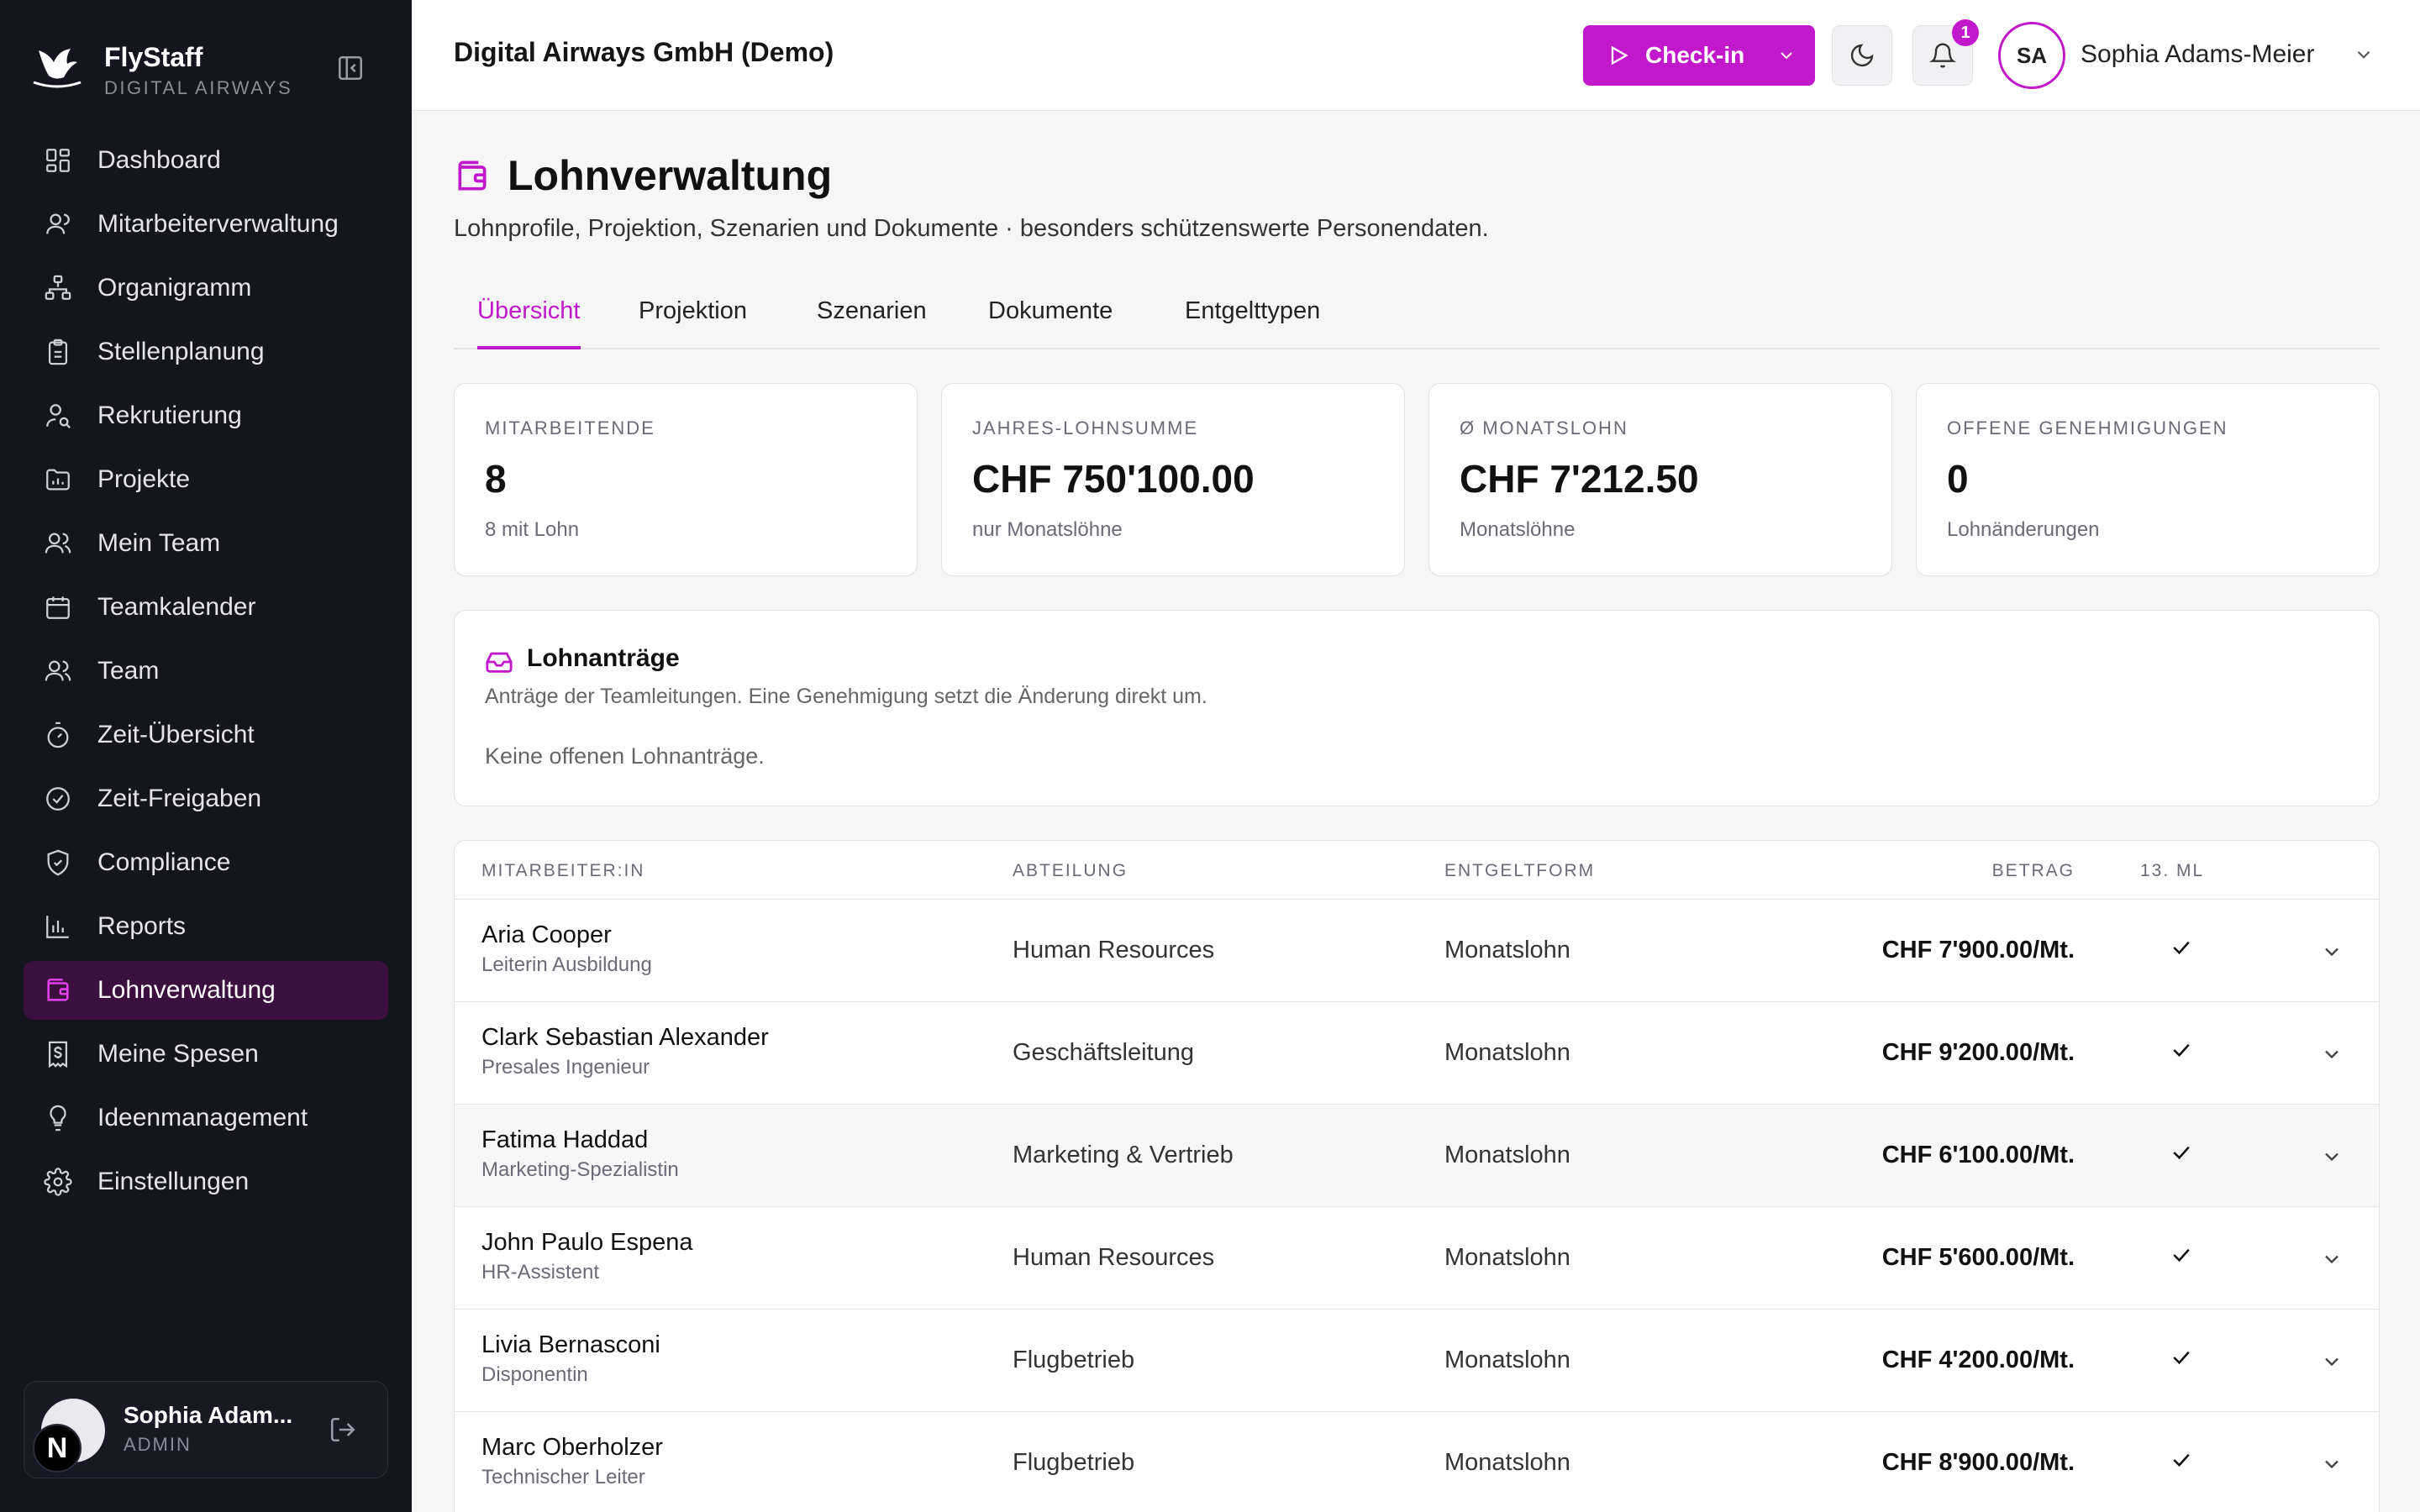 This screenshot has width=2420, height=1512. What do you see at coordinates (1978, 1257) in the screenshot?
I see `amount: CHF 5'600.00/Mt.` at bounding box center [1978, 1257].